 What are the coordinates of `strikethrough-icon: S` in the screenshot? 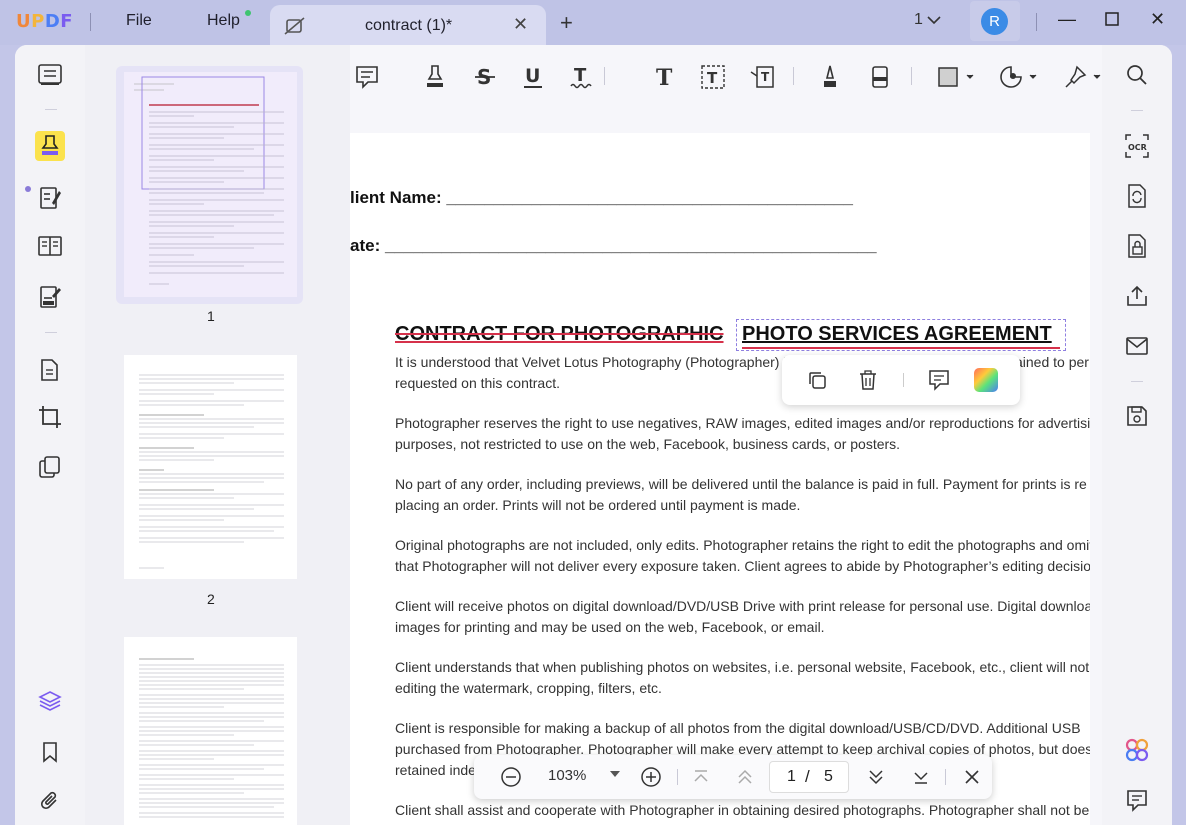 It's located at (485, 77).